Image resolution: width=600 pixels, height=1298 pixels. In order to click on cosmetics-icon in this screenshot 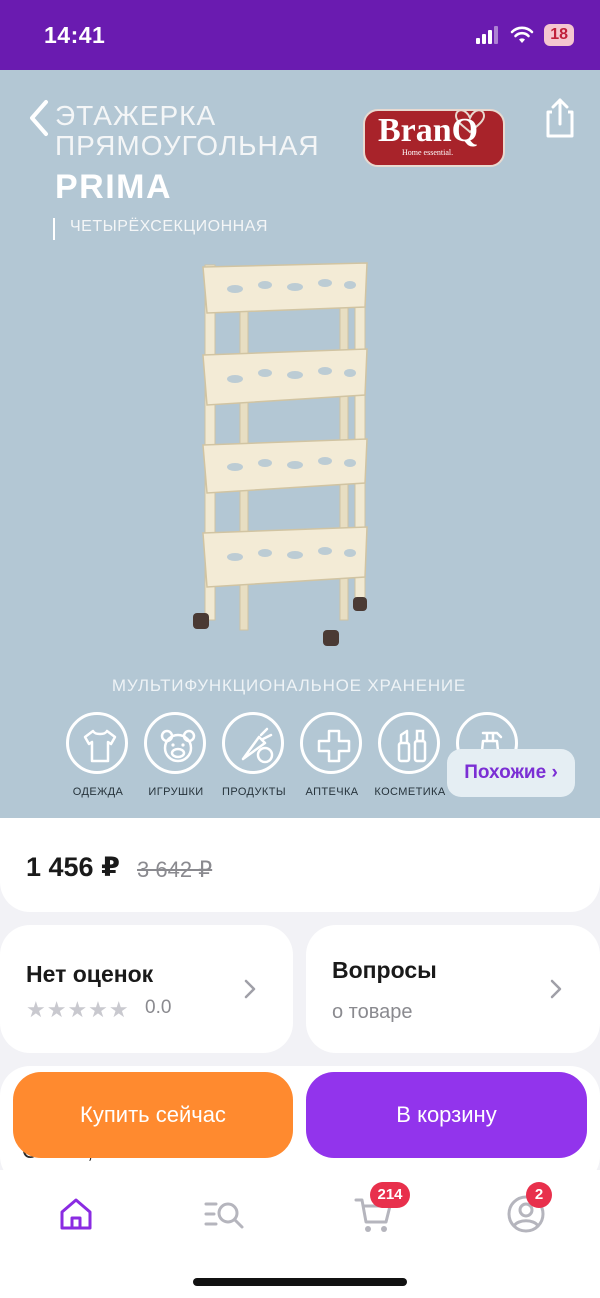, I will do `click(412, 746)`.